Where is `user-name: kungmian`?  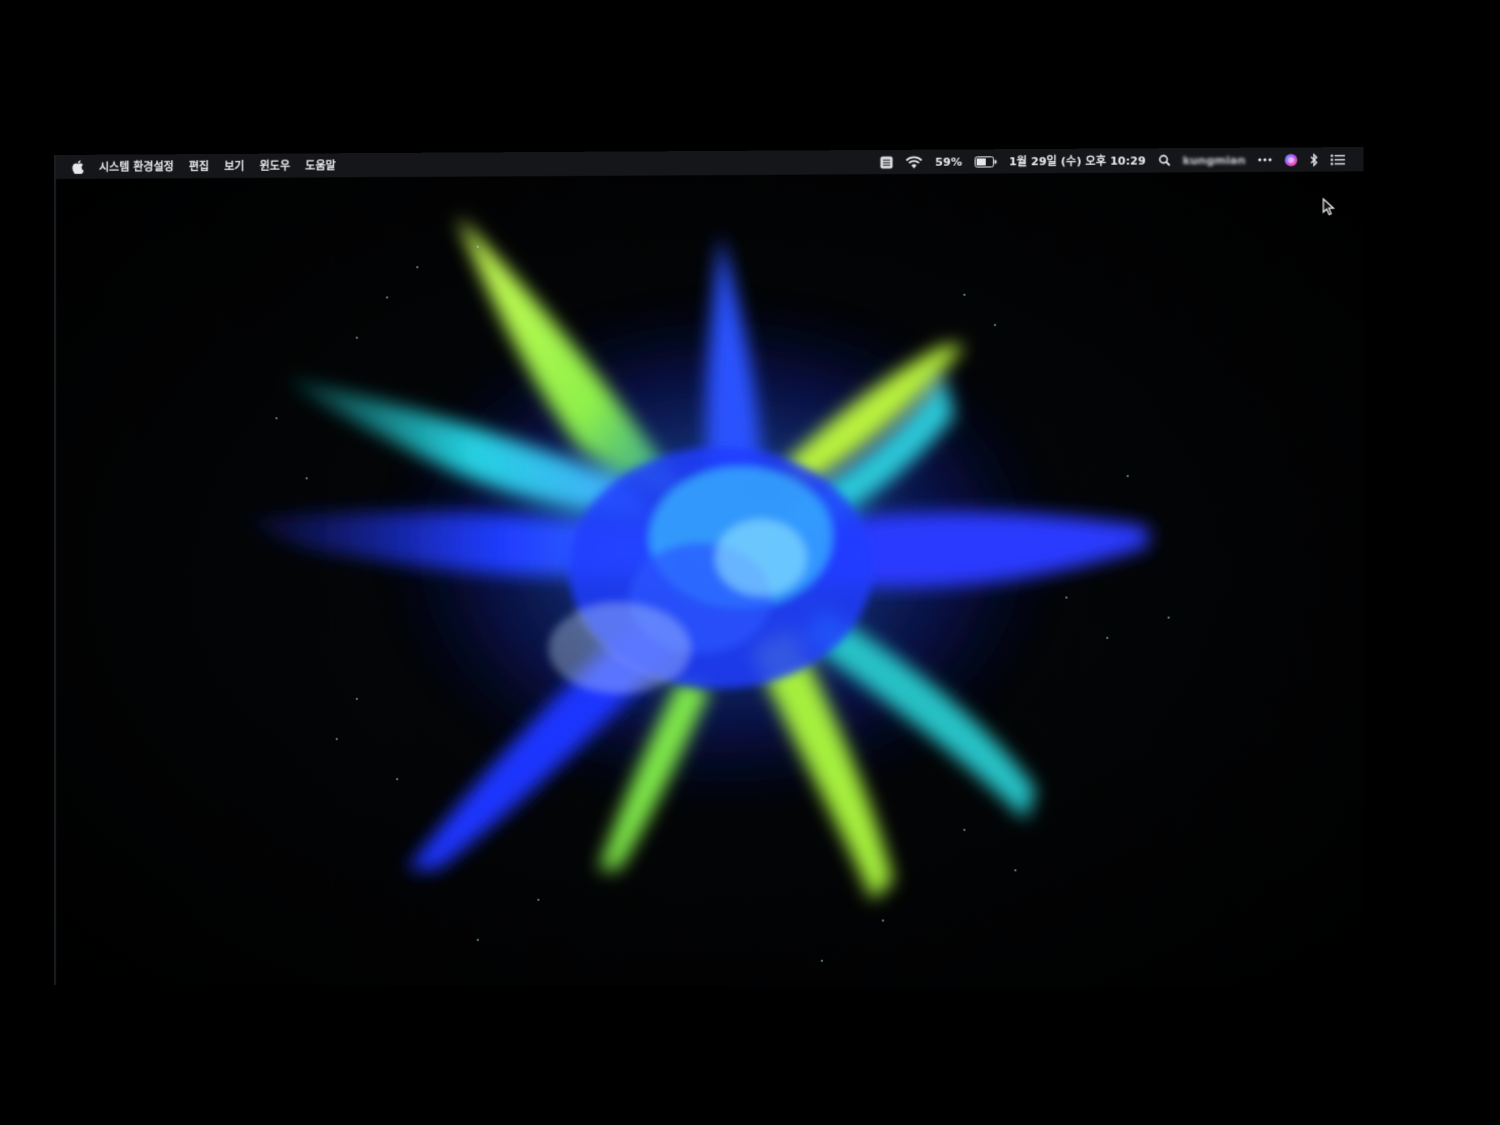
user-name: kungmian is located at coordinates (1214, 160).